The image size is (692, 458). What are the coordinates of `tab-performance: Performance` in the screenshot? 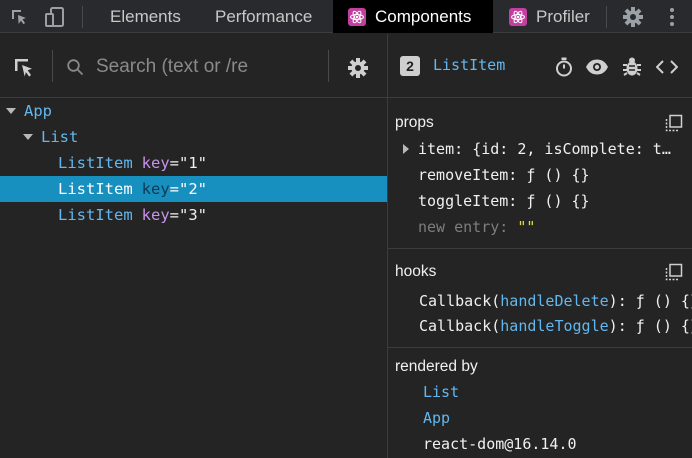 It's located at (263, 16).